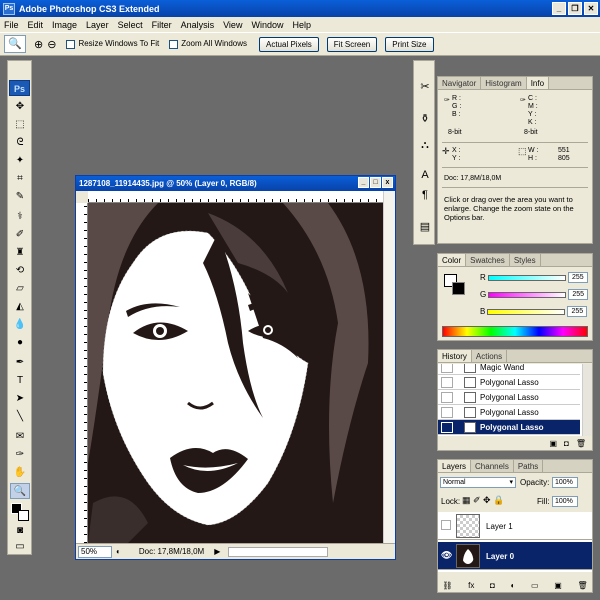  What do you see at coordinates (51, 44) in the screenshot?
I see `zoom-out-icon: ⊖` at bounding box center [51, 44].